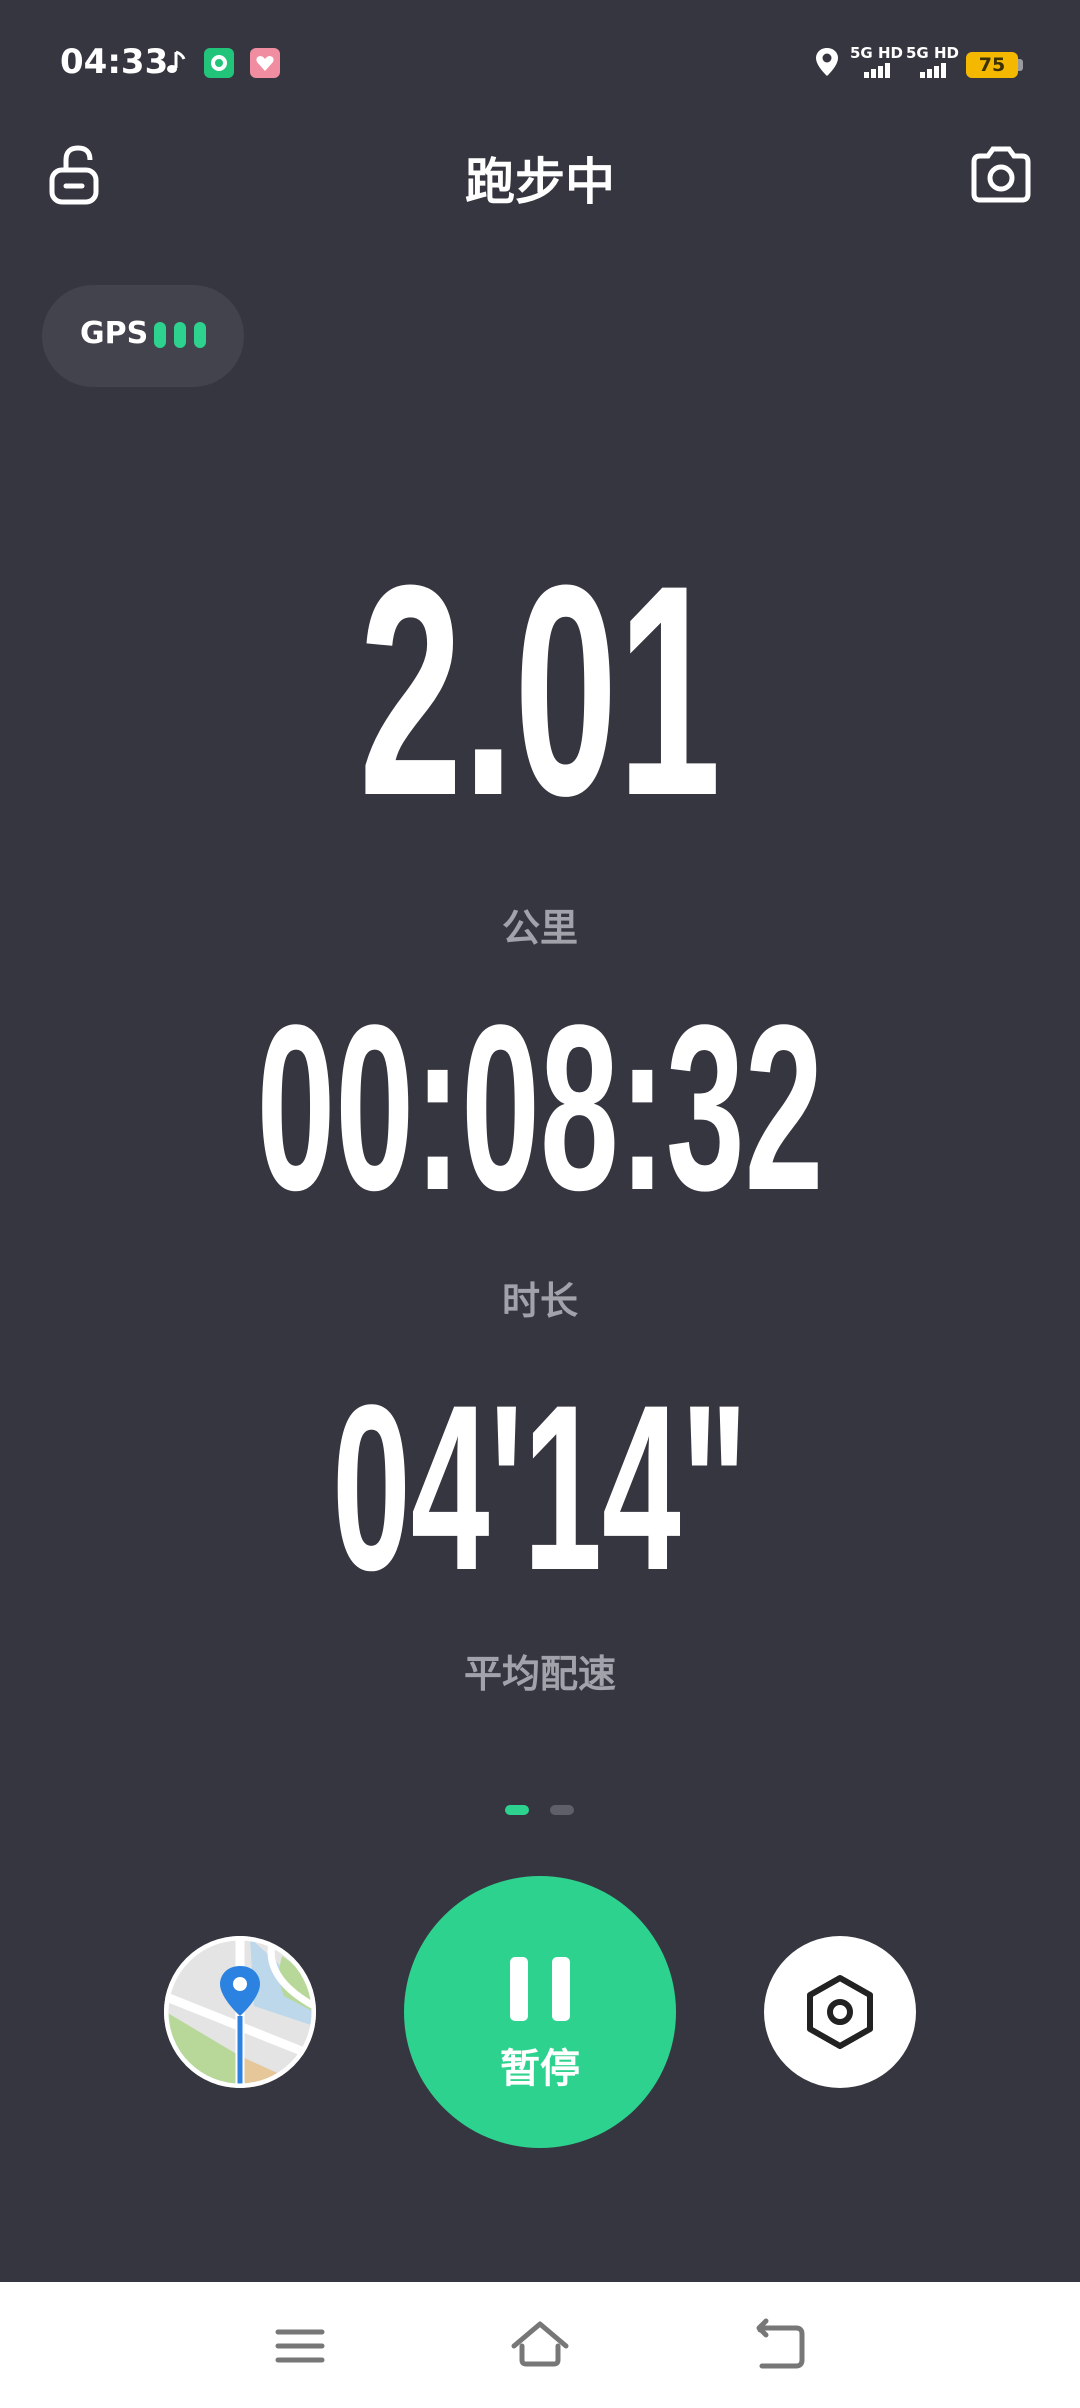  What do you see at coordinates (827, 62) in the screenshot?
I see `location-icon` at bounding box center [827, 62].